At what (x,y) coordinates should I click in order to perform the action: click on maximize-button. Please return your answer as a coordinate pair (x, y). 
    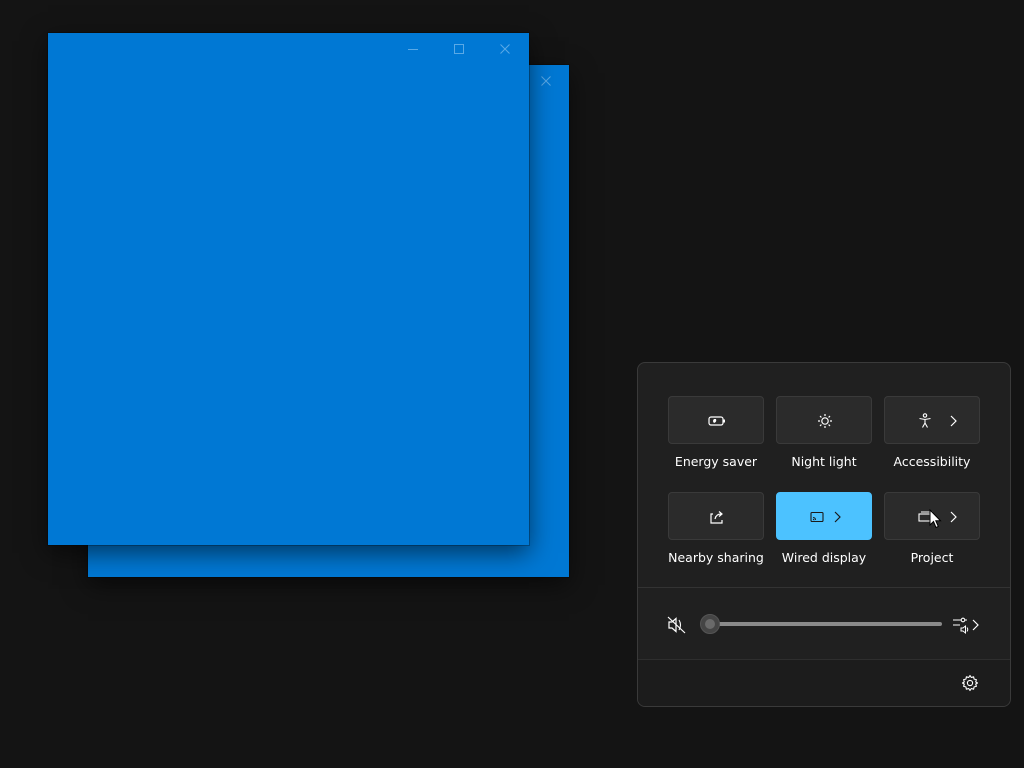
    Looking at the image, I should click on (459, 49).